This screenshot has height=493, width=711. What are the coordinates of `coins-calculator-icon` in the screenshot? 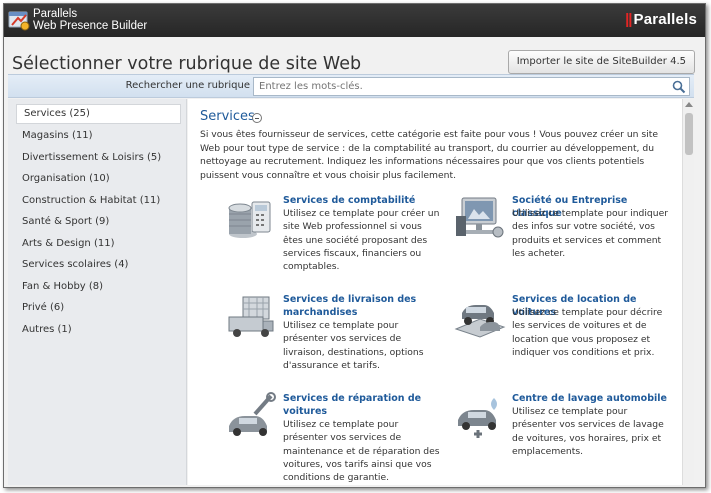 It's located at (249, 219).